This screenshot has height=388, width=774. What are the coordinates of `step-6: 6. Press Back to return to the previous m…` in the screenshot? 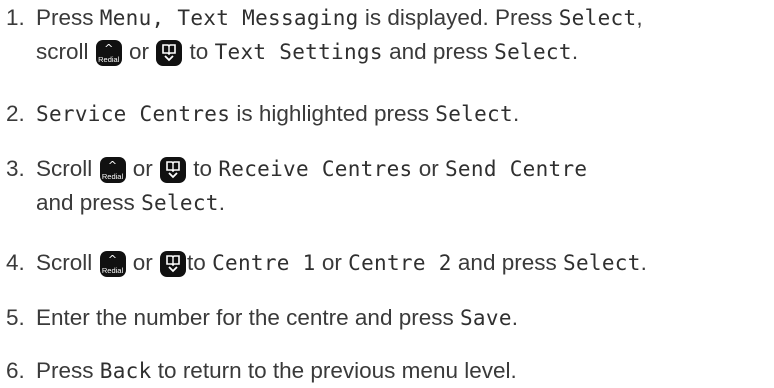 It's located at (387, 371).